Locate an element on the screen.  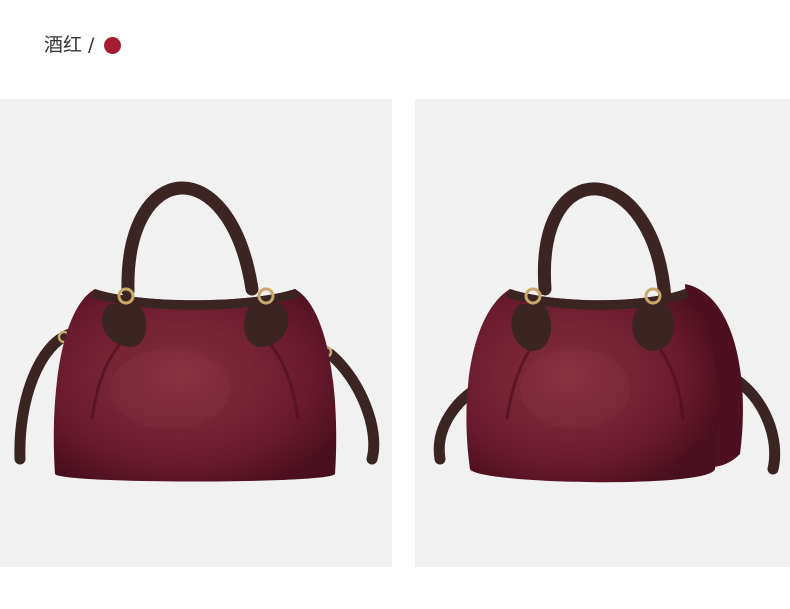
color-name: 酒红 is located at coordinates (63, 45).